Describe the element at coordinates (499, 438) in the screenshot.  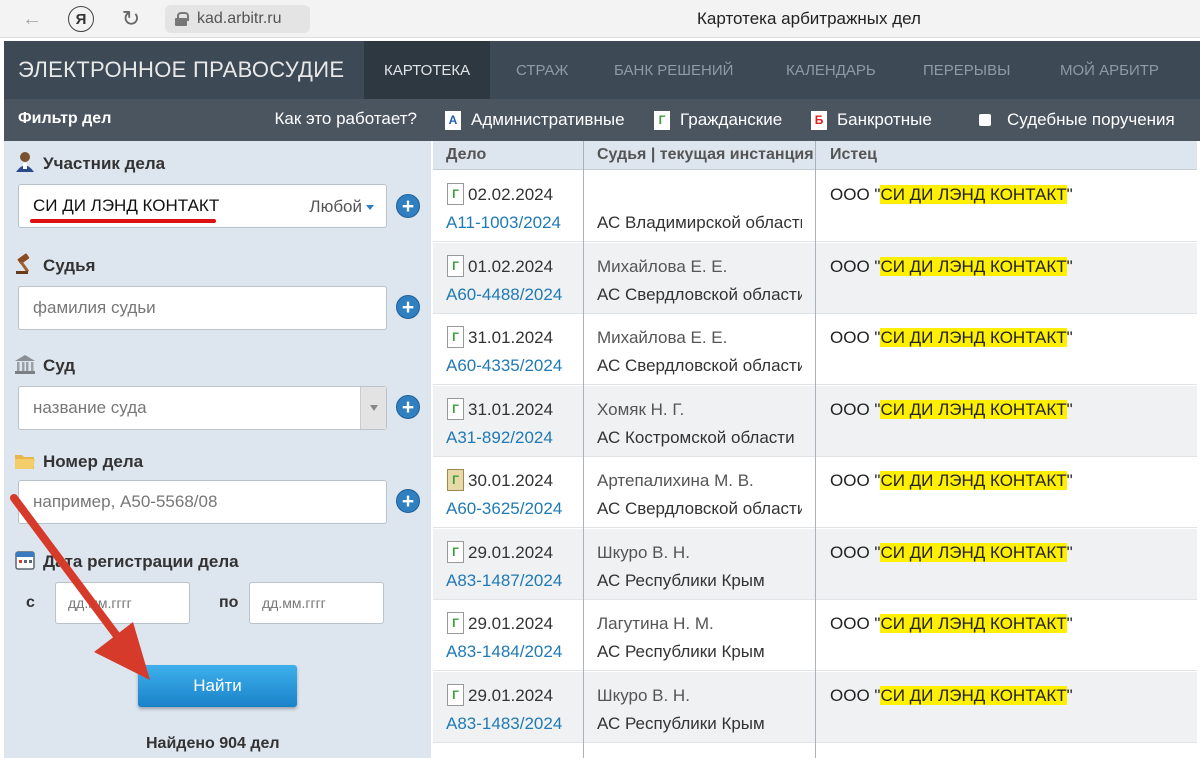
I see `case-number-link: А31-892/2024` at that location.